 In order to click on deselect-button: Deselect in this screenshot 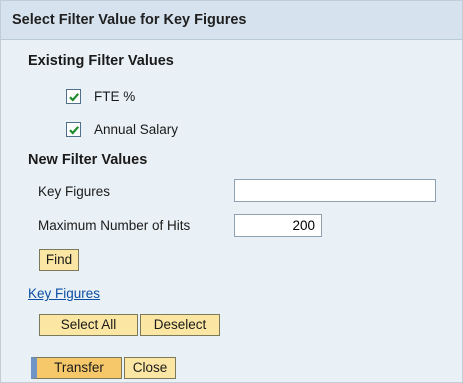, I will do `click(180, 325)`.